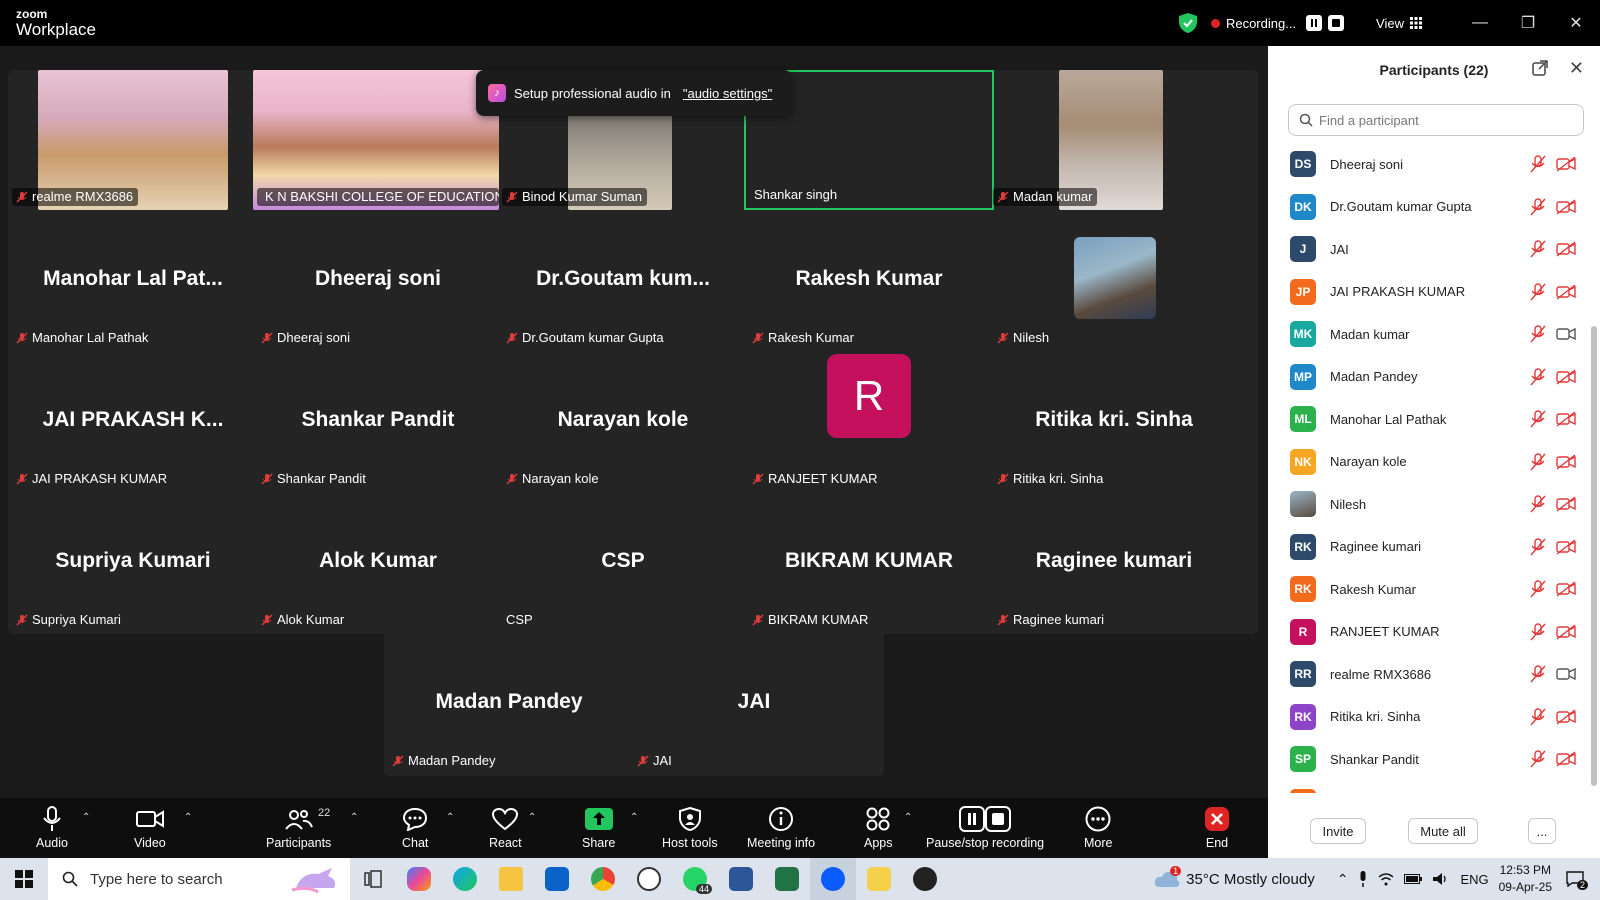 This screenshot has height=900, width=1600. Describe the element at coordinates (787, 879) in the screenshot. I see `excel-app` at that location.